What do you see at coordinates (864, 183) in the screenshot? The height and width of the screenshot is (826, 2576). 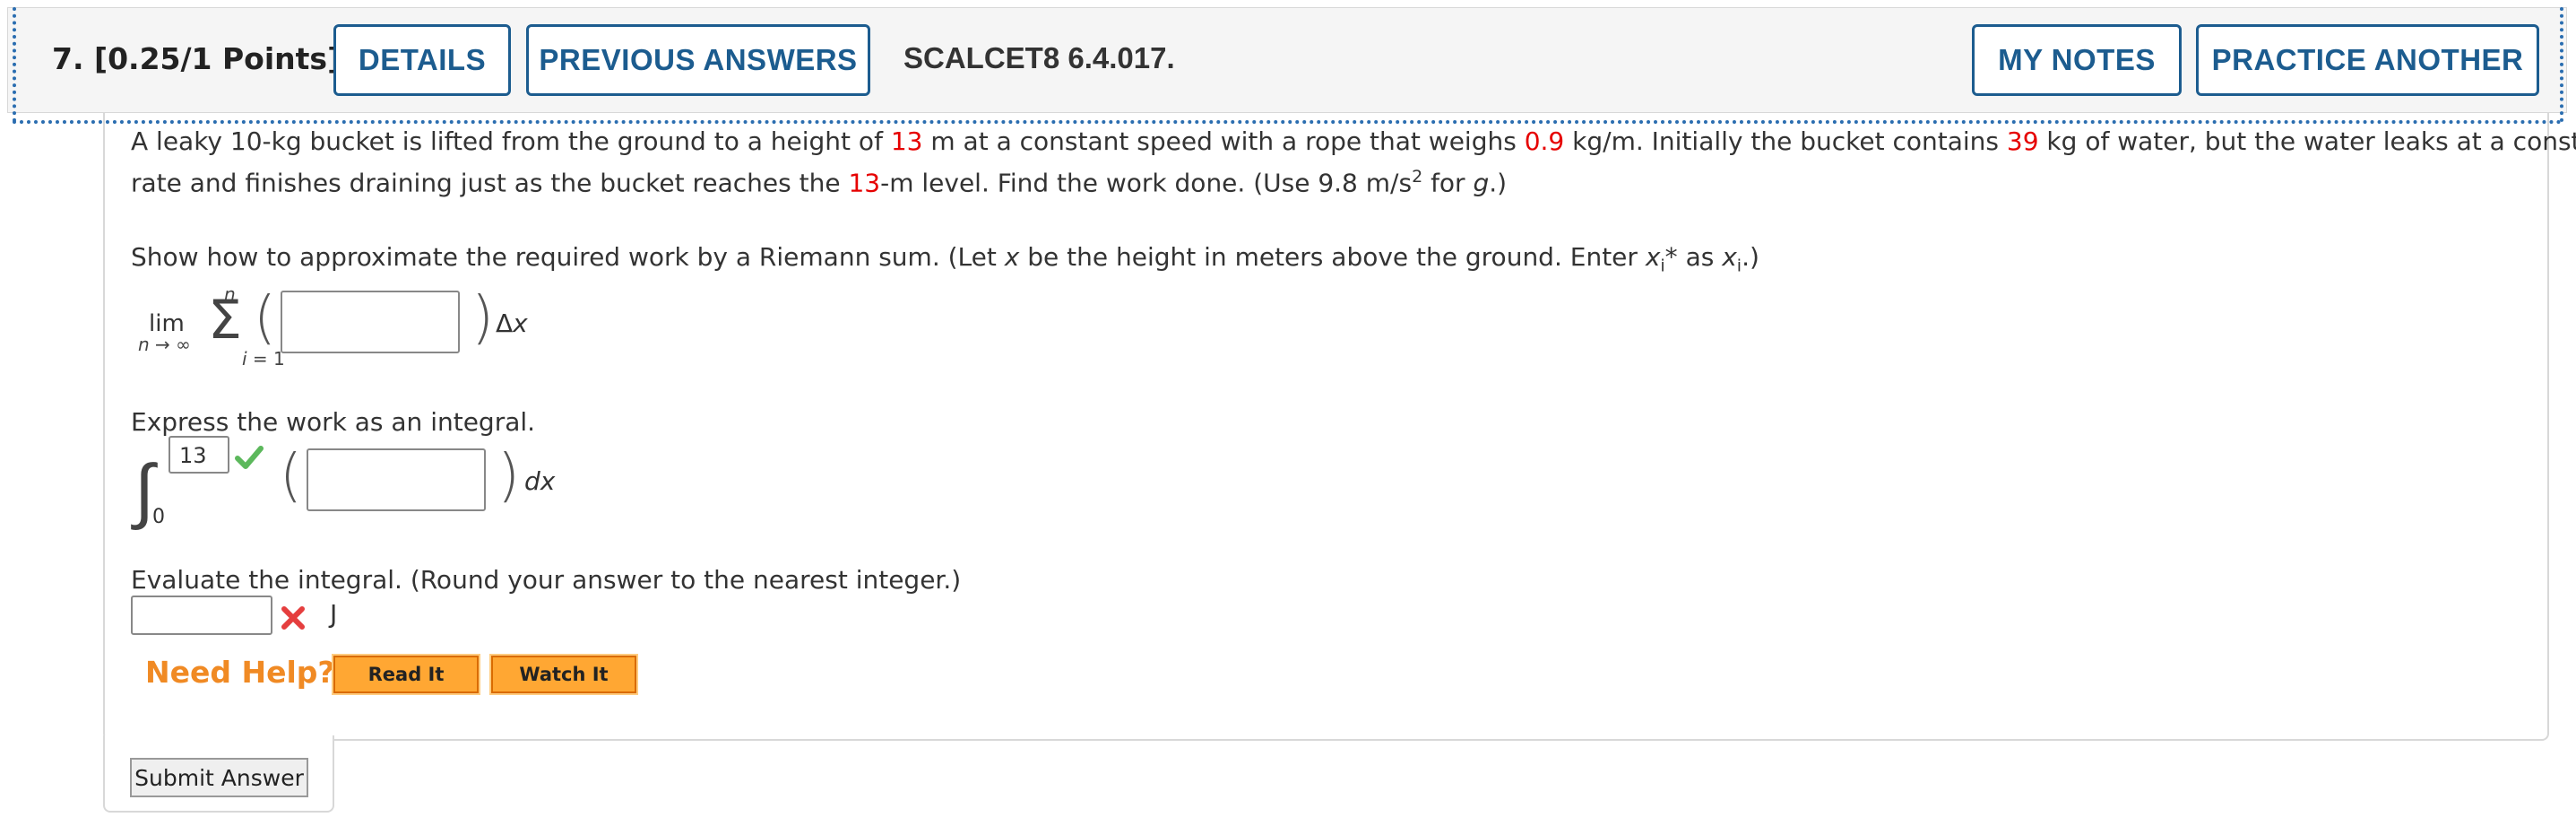 I see `height-value-2: 13` at bounding box center [864, 183].